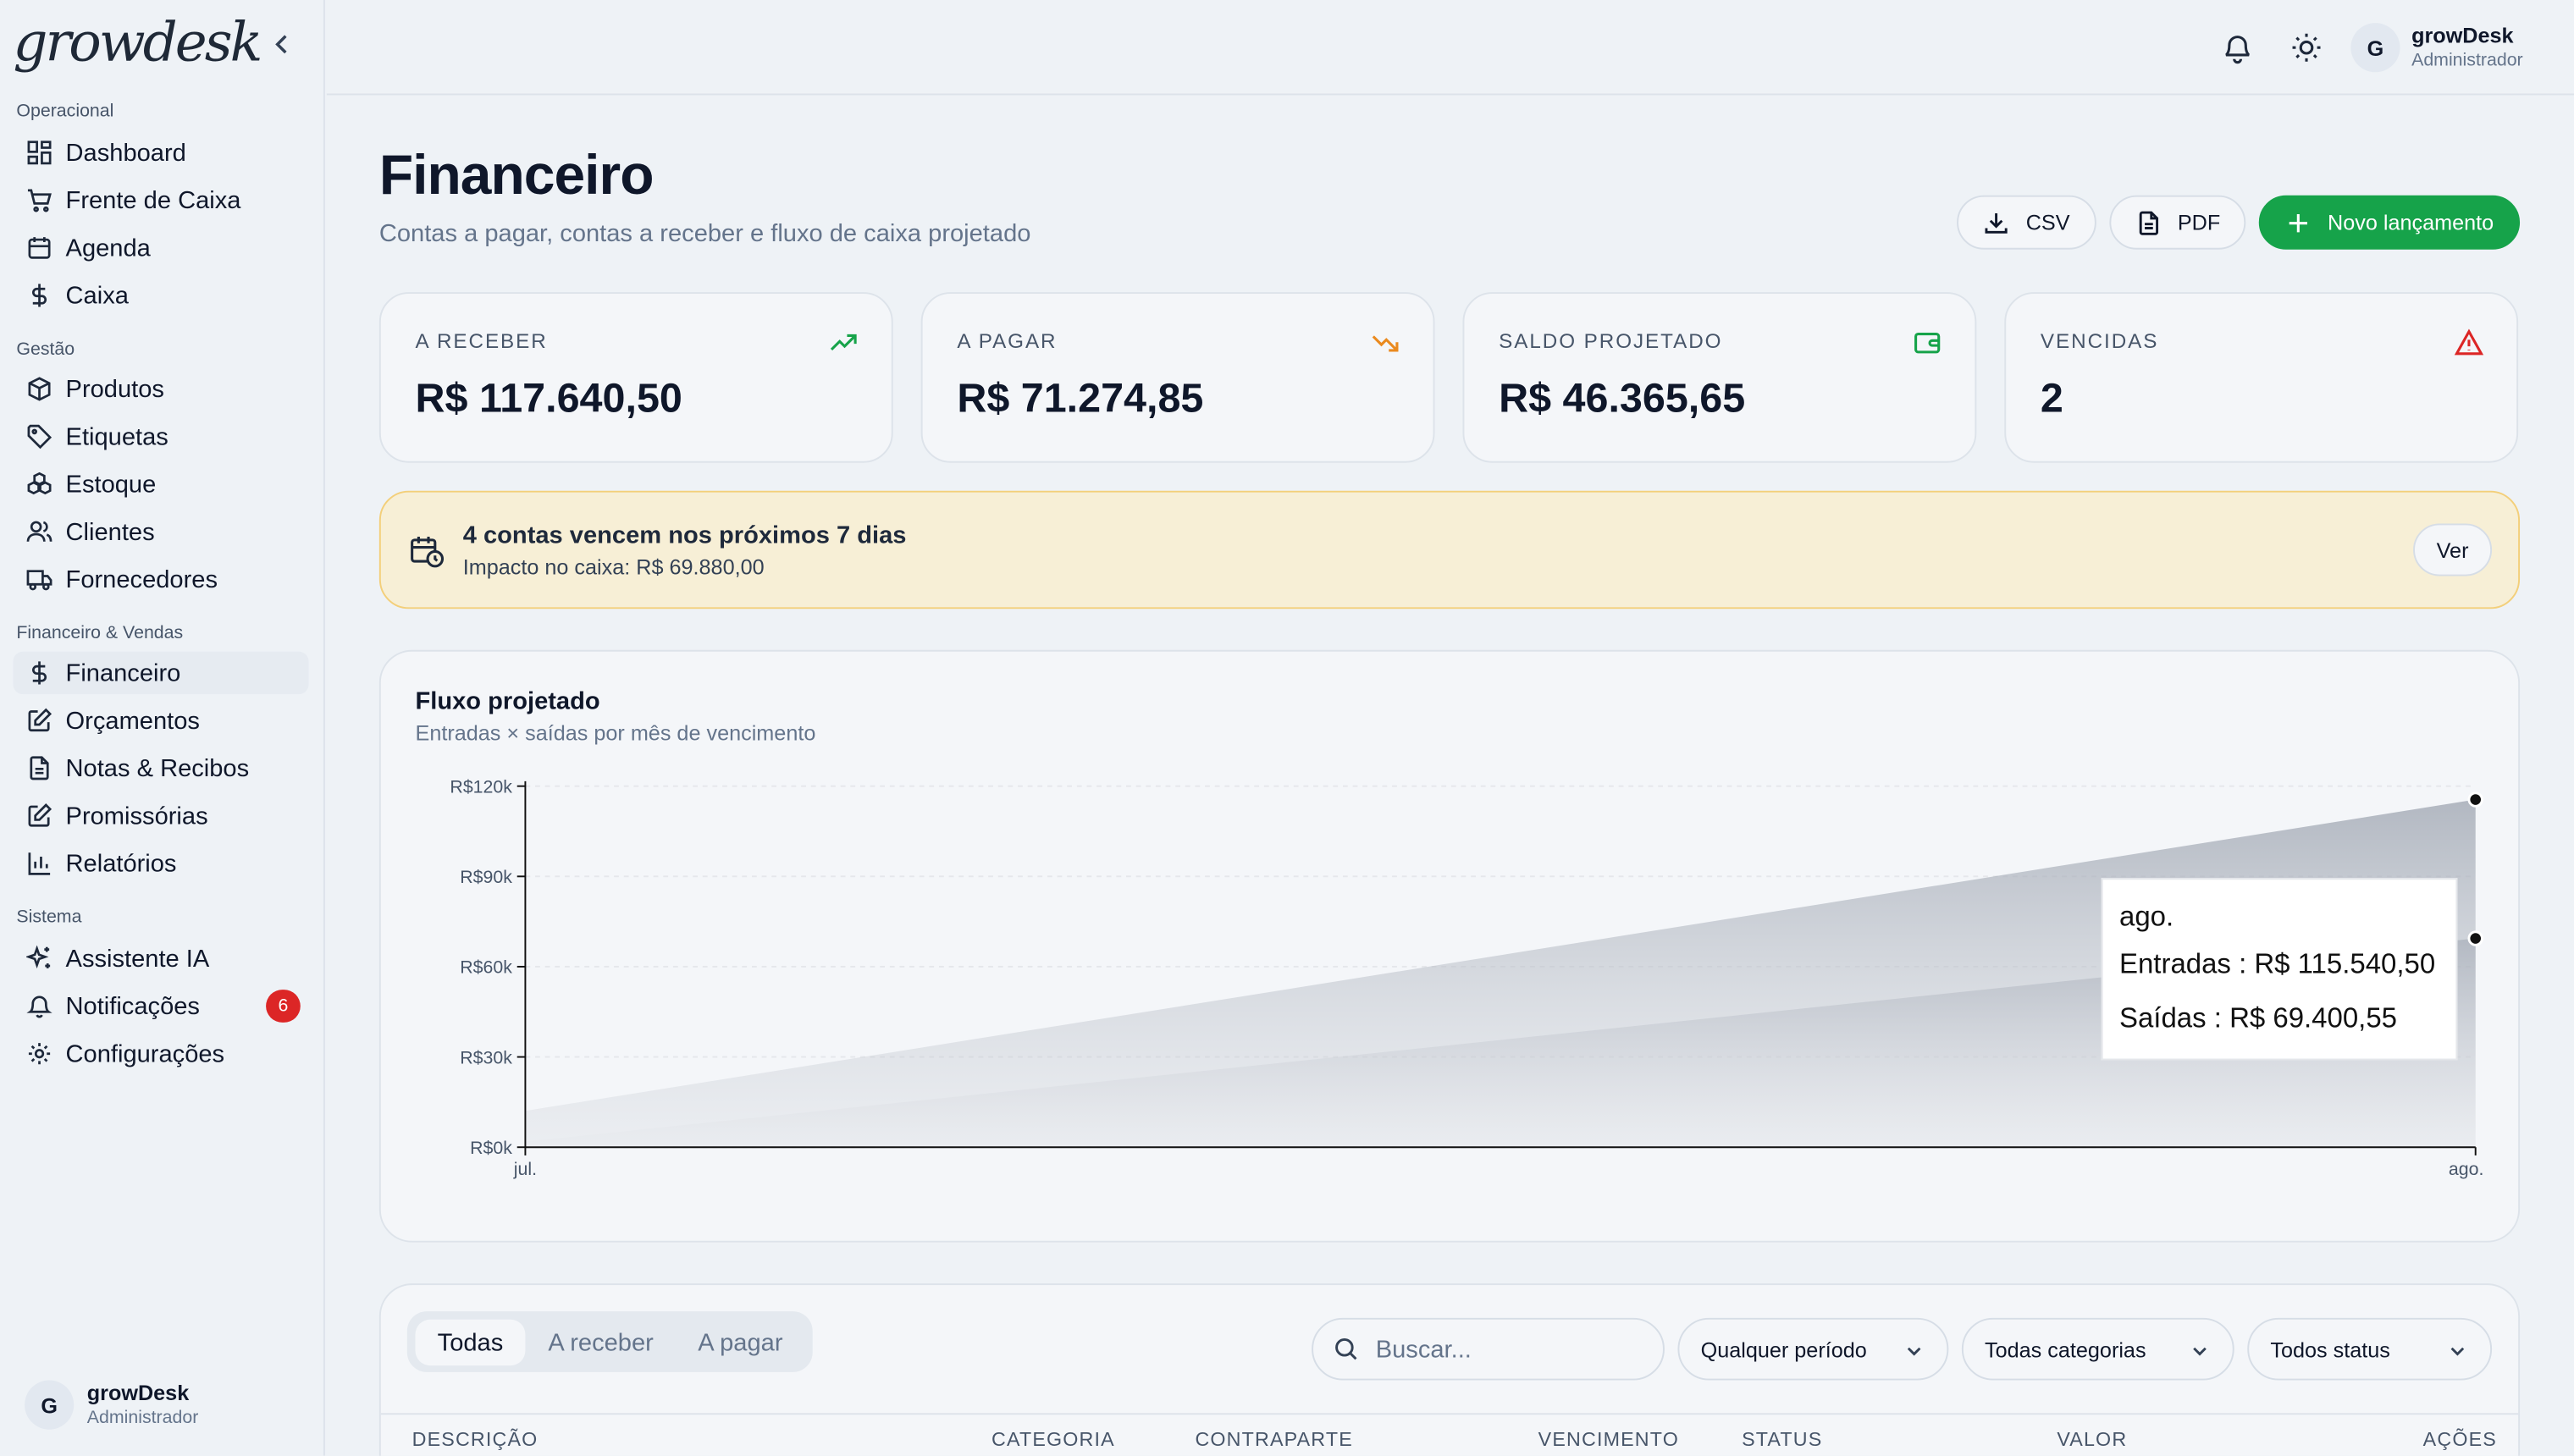 Image resolution: width=2574 pixels, height=1456 pixels. I want to click on view-due-label: Ver, so click(2452, 550).